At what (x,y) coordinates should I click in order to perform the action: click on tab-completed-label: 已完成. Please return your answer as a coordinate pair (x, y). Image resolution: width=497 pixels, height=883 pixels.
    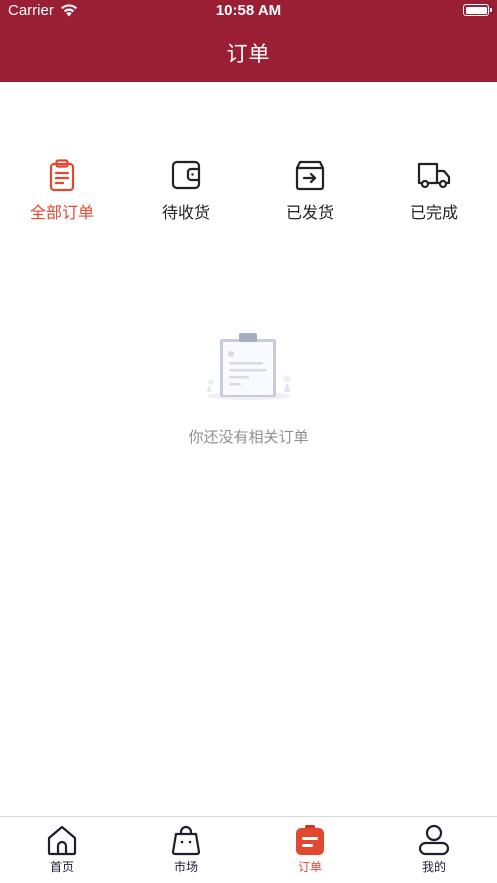
    Looking at the image, I should click on (433, 212).